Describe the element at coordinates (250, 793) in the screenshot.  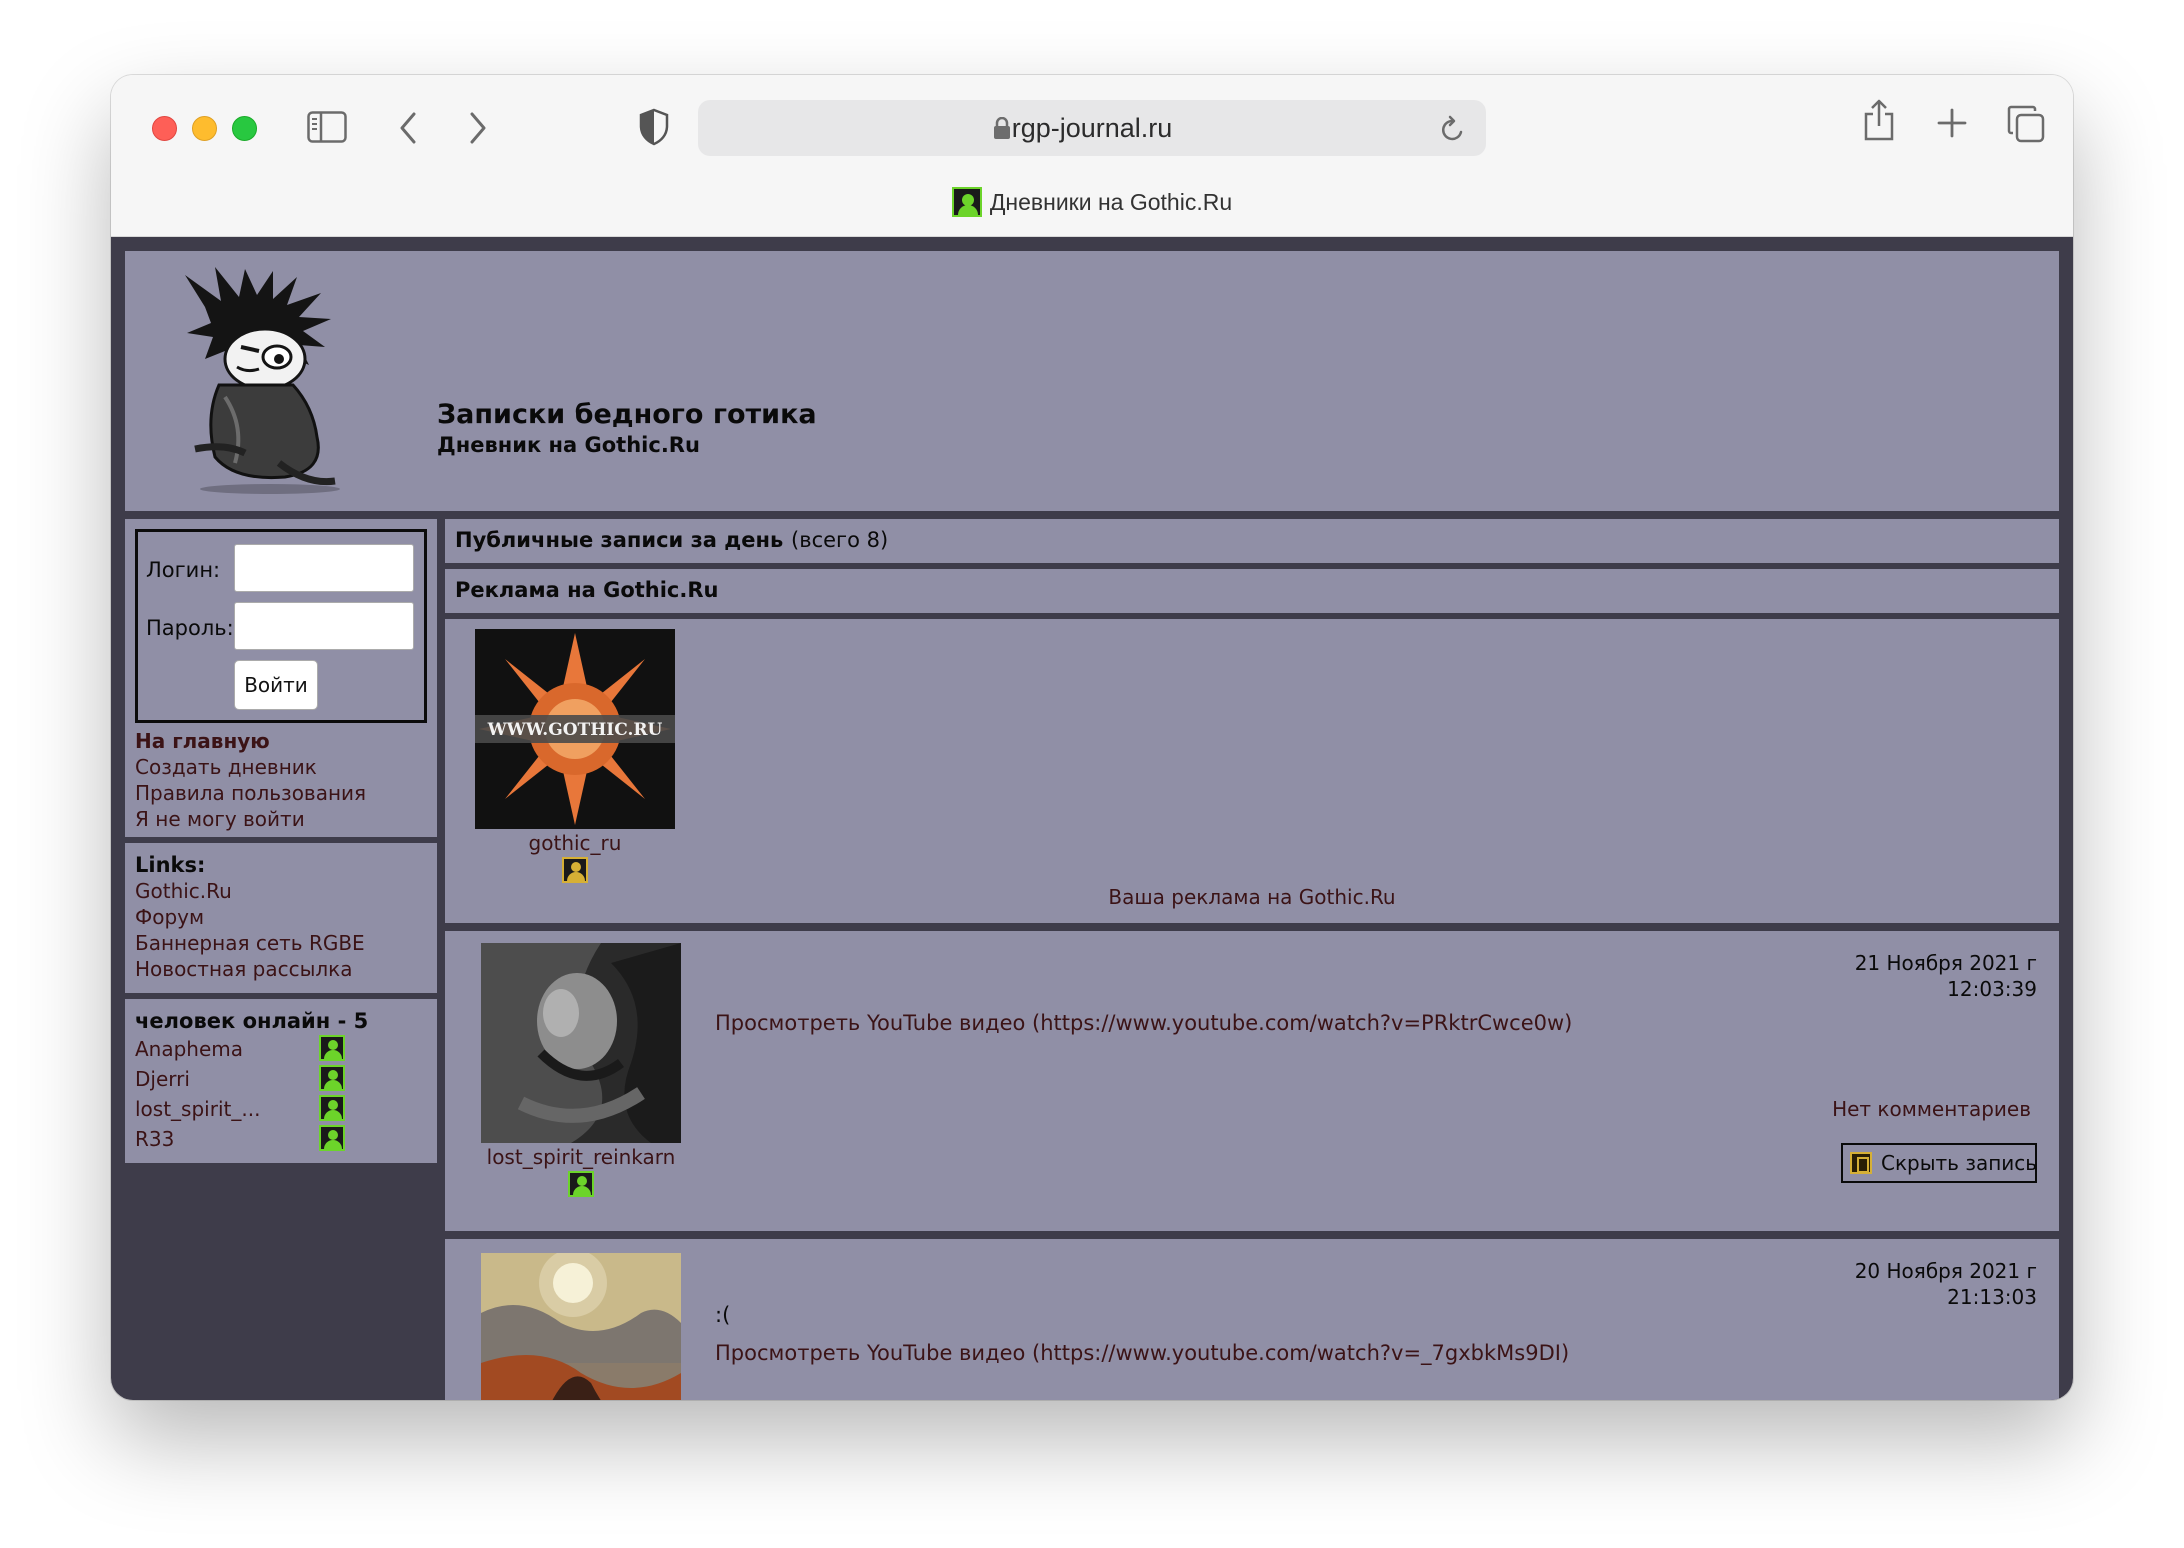
I see `nav-rules-link: Правила пользования` at that location.